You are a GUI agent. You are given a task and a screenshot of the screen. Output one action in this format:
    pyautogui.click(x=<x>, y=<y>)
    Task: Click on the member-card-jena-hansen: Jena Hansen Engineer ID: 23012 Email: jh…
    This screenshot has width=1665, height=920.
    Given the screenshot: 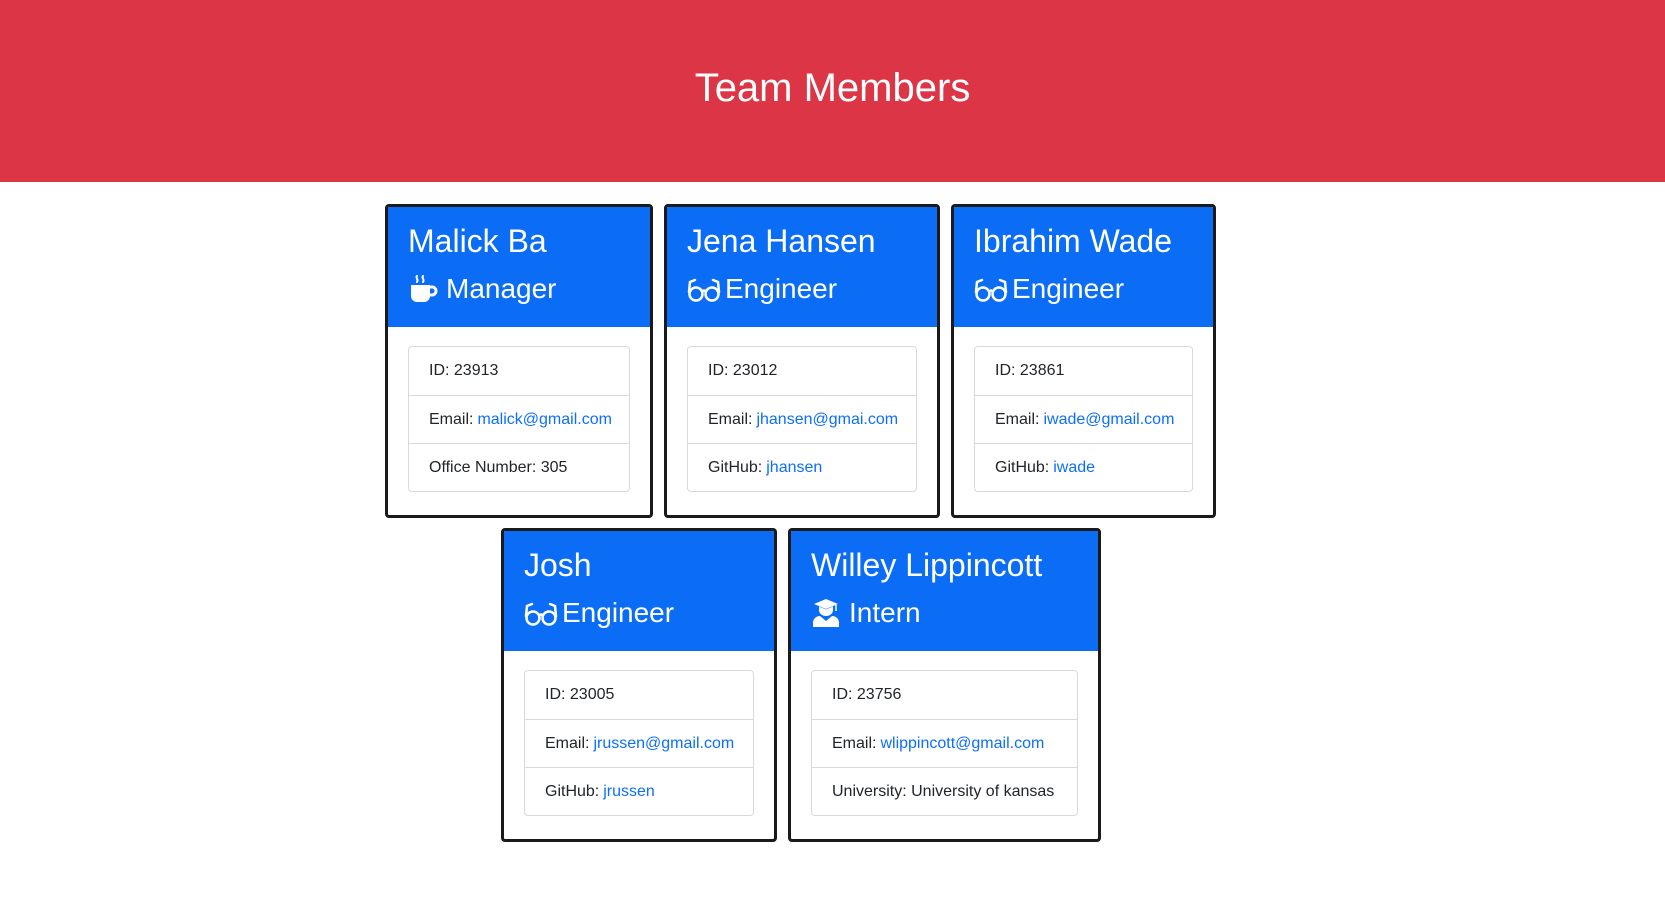 What is the action you would take?
    pyautogui.click(x=802, y=361)
    